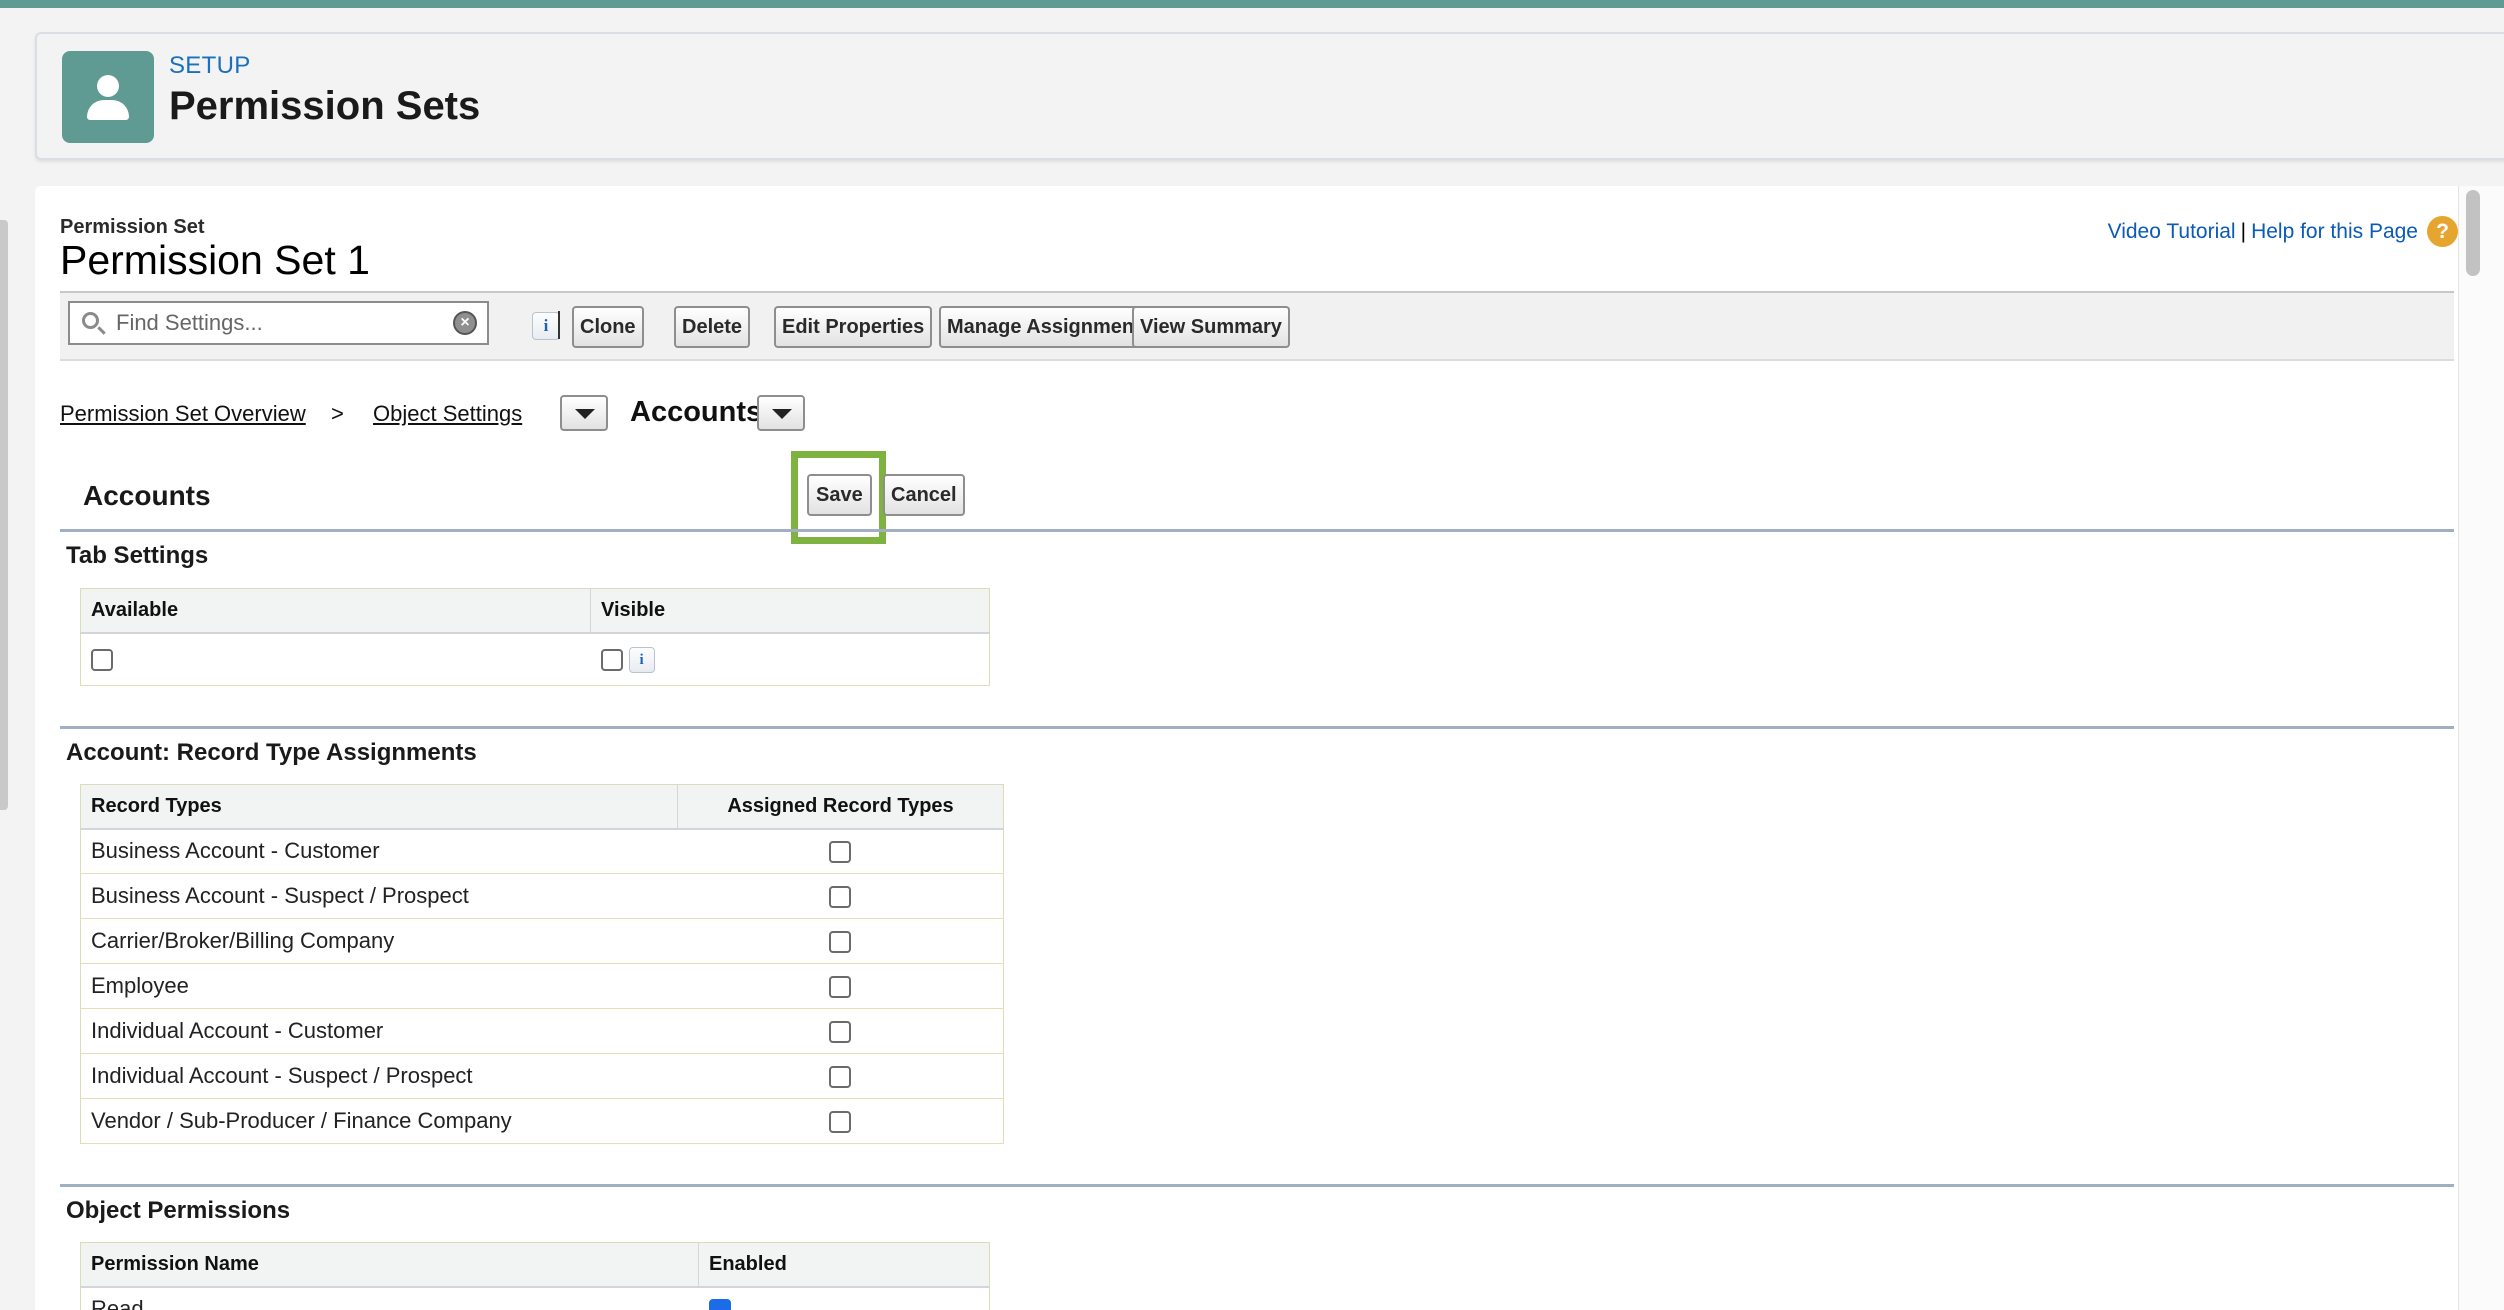 This screenshot has height=1310, width=2504. Describe the element at coordinates (137, 555) in the screenshot. I see `tab-settings-title: Tab Settings` at that location.